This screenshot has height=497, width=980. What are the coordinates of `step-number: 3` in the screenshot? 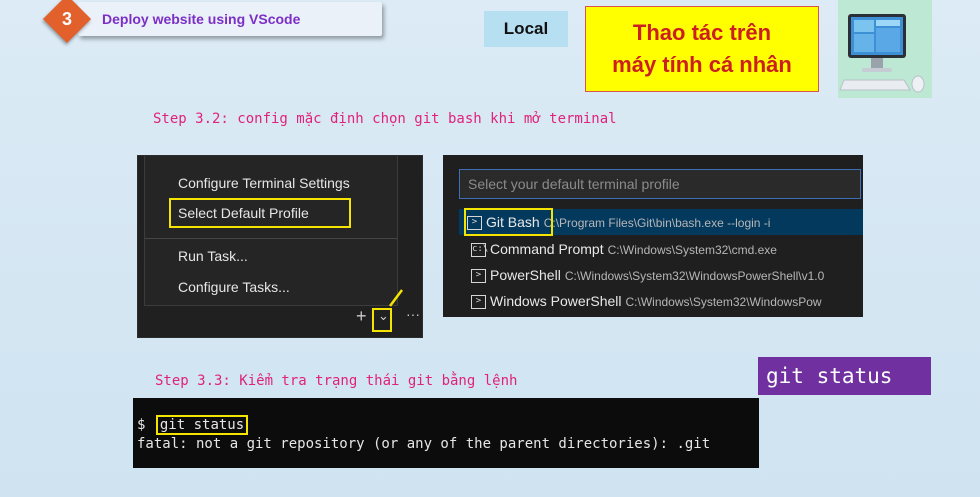 It's located at (66, 19).